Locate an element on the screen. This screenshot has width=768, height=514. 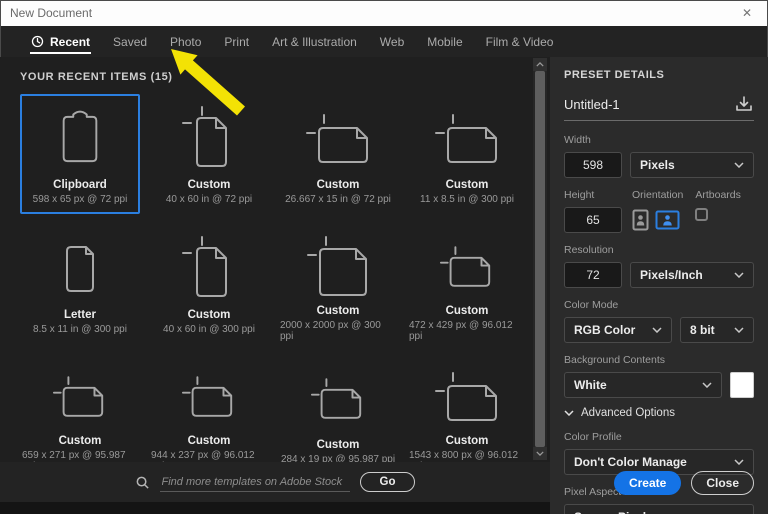
tab-label: Art & Illustration is located at coordinates (314, 41).